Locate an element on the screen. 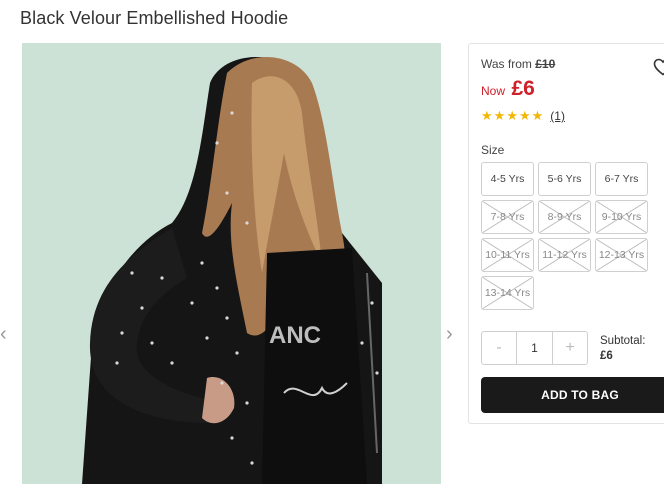 The image size is (664, 484). was-price-label: Was from is located at coordinates (506, 64).